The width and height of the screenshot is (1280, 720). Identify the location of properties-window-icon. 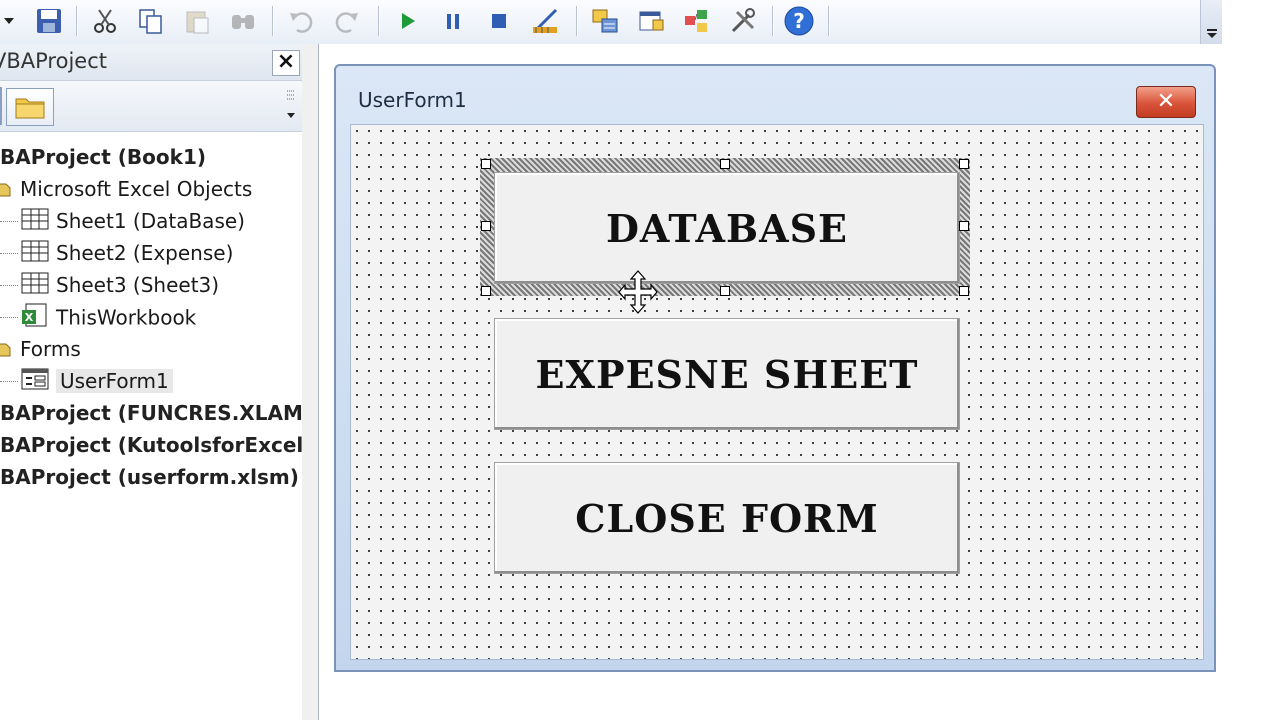
(651, 21).